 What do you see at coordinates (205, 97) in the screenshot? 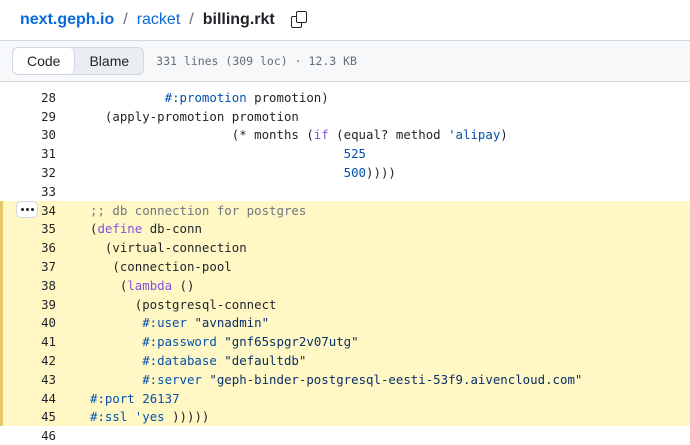
I see `code-token: #:promotion` at bounding box center [205, 97].